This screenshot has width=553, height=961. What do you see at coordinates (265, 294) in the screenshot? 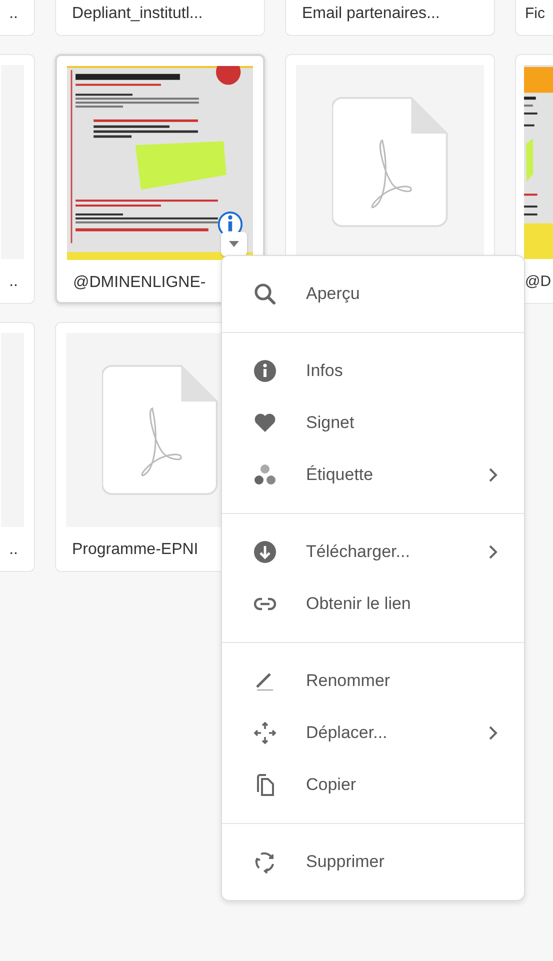
I see `search-icon` at bounding box center [265, 294].